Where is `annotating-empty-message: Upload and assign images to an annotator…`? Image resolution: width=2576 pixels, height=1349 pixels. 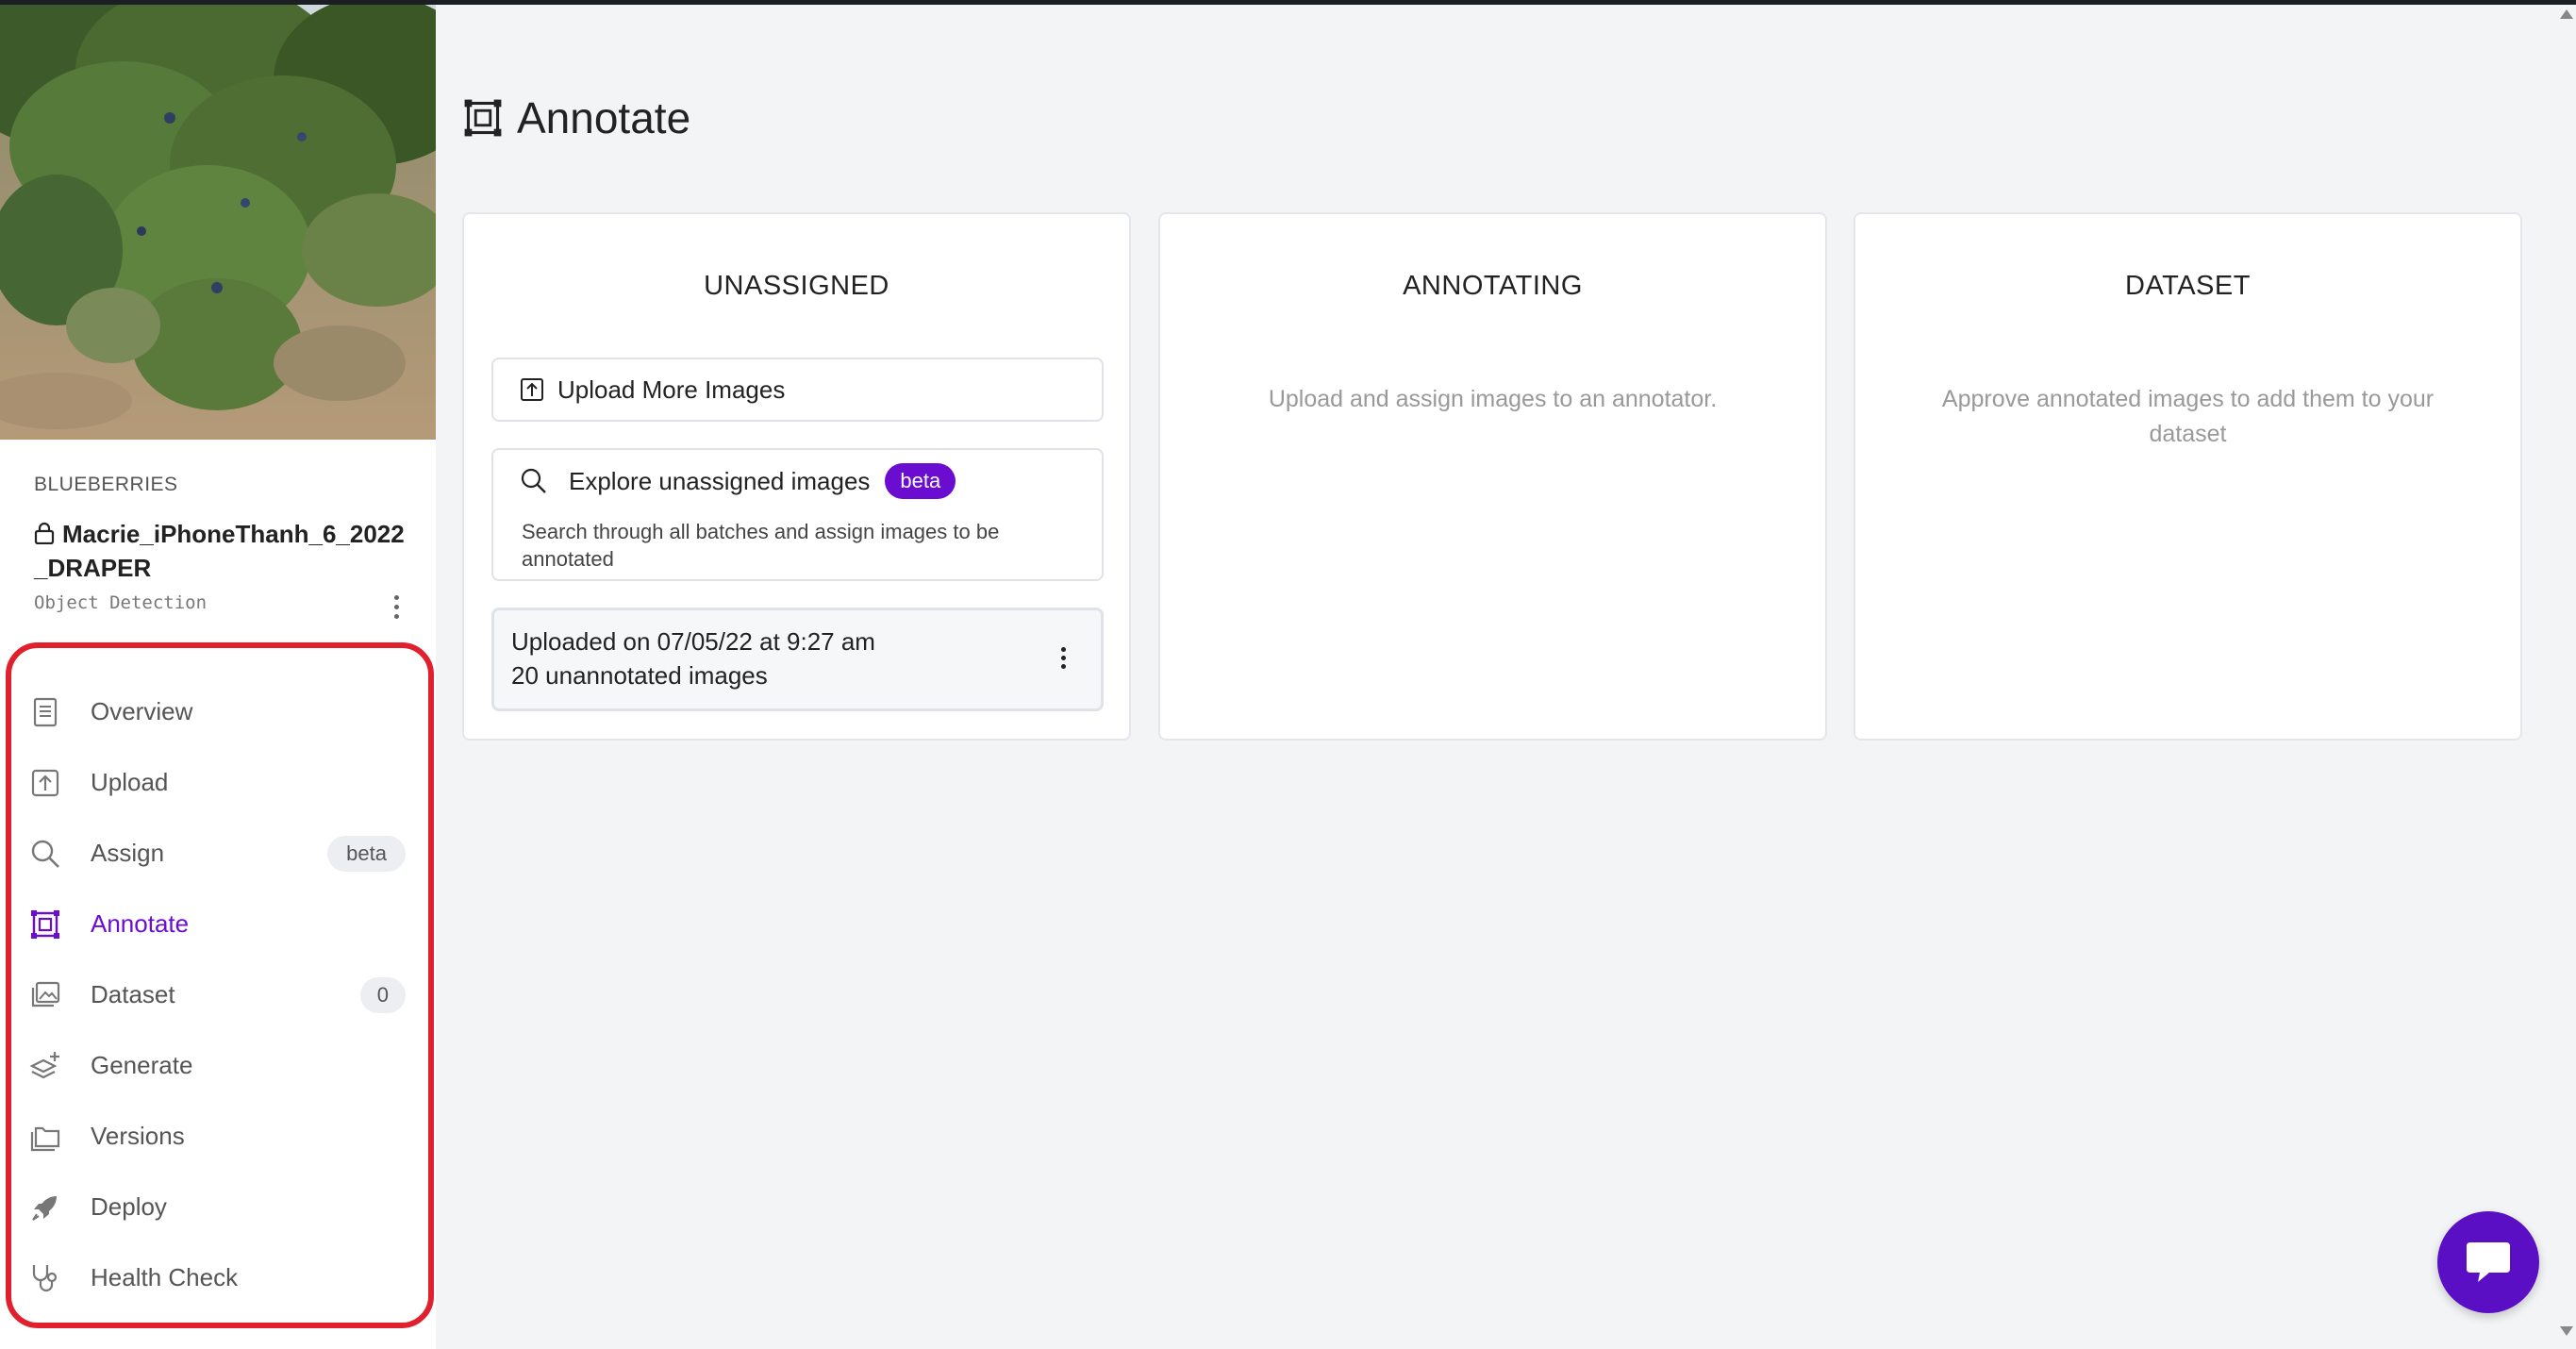 annotating-empty-message: Upload and assign images to an annotator… is located at coordinates (1493, 399).